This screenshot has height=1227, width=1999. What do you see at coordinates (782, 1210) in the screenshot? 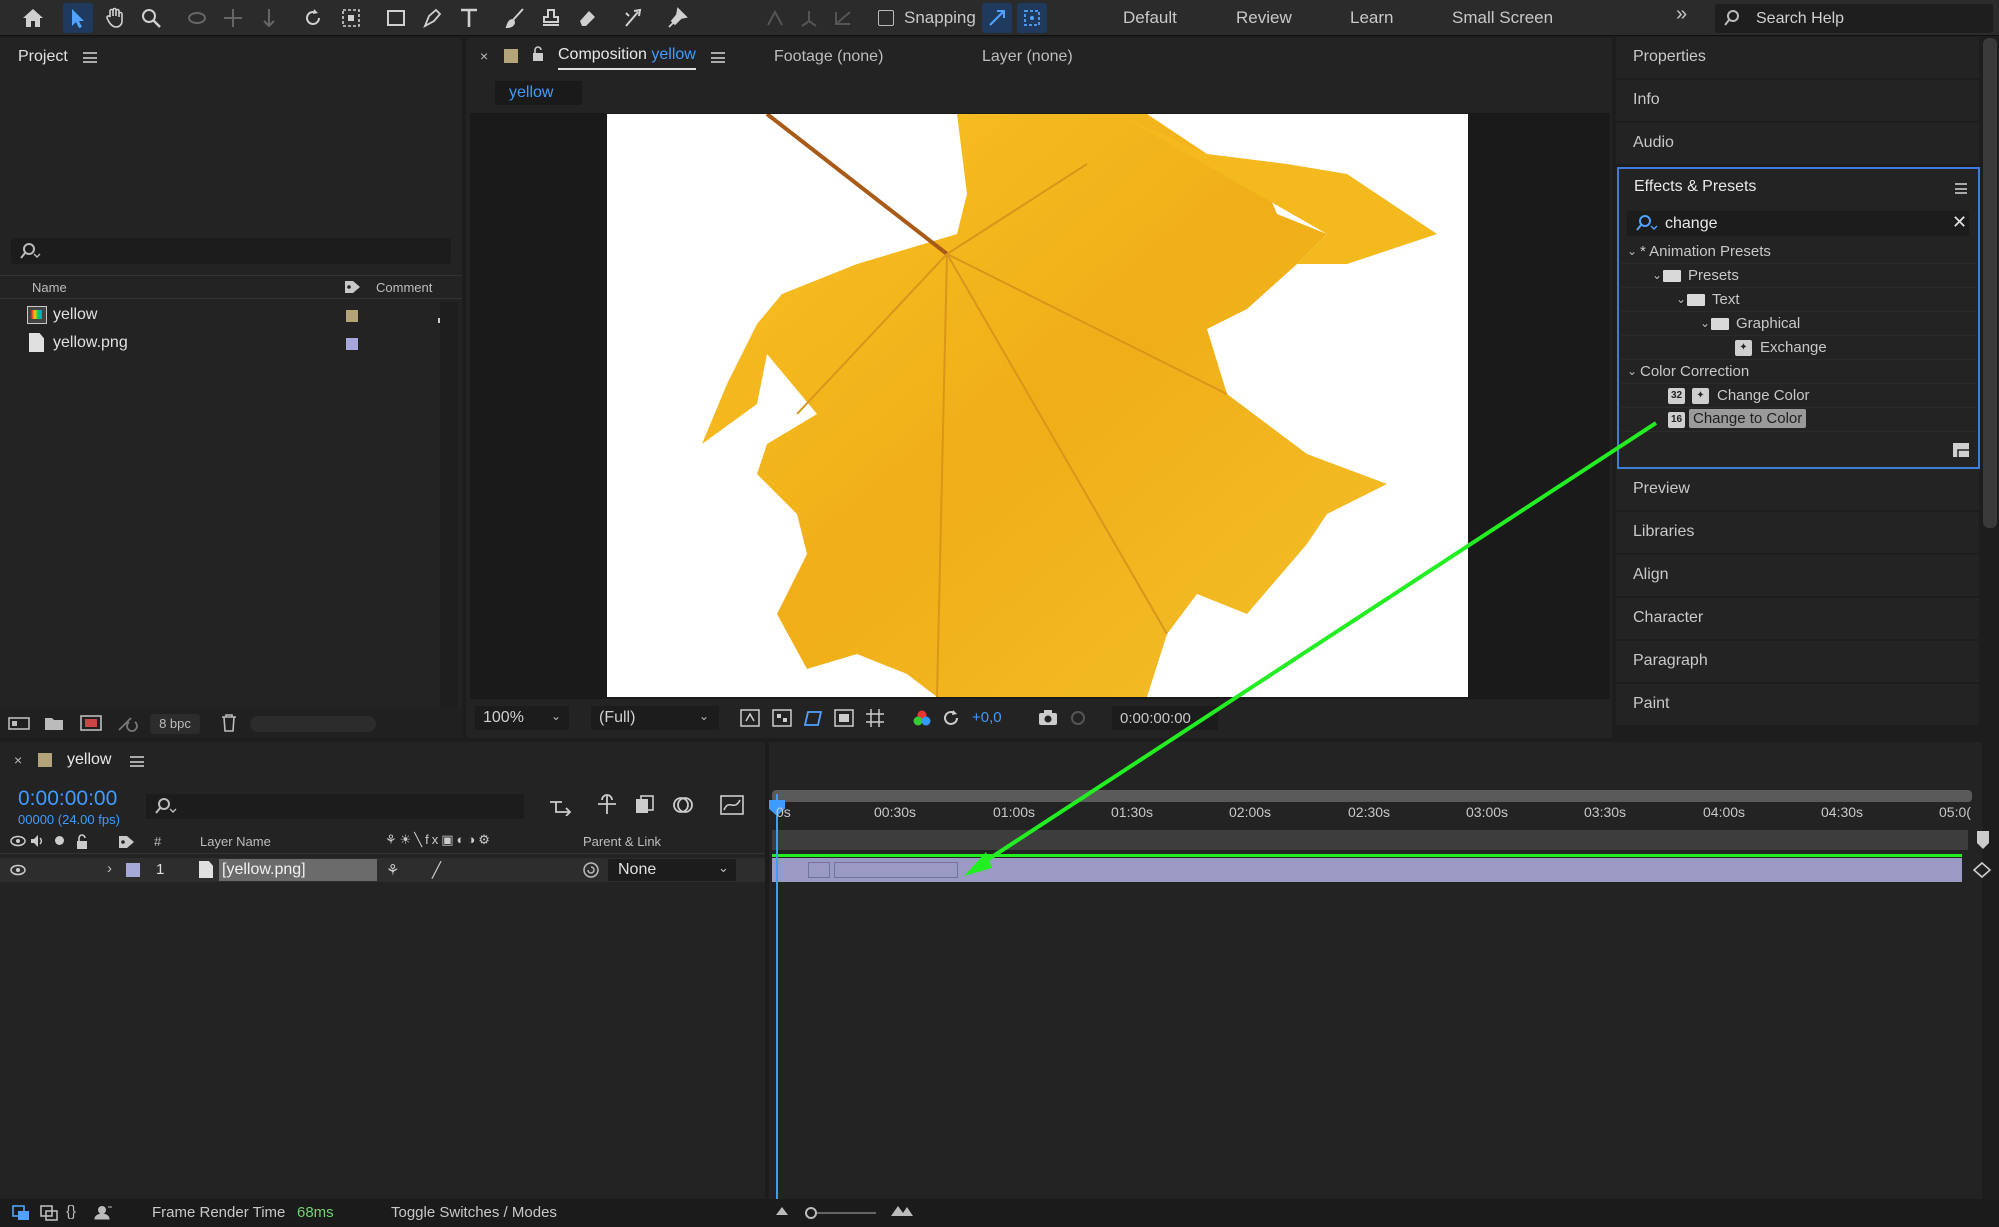
I see `zoom-out-icon` at bounding box center [782, 1210].